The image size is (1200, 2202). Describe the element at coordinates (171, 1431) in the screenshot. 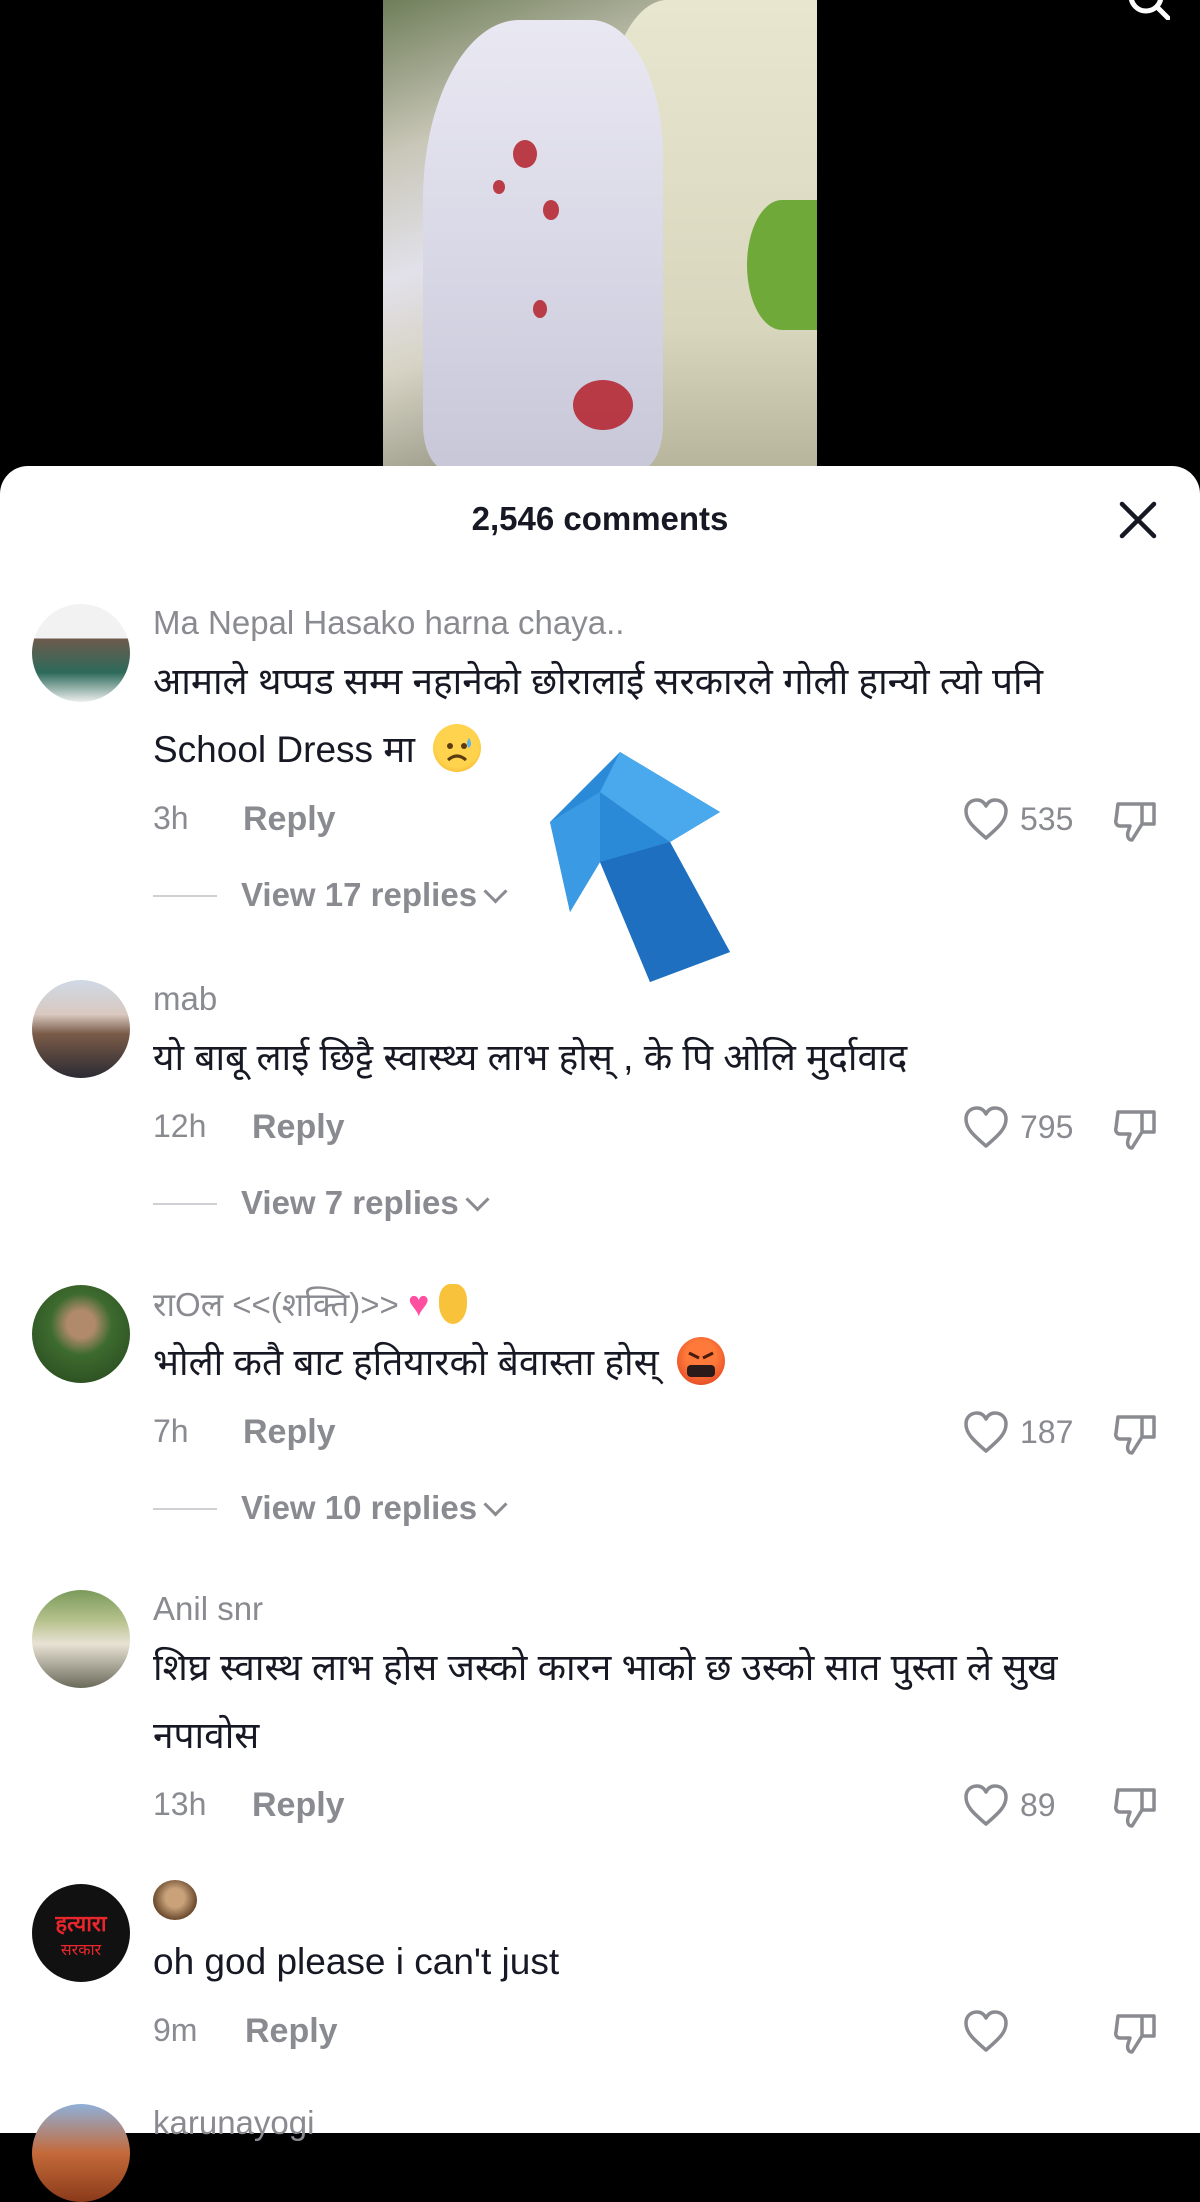

I see `comment-time: 7h` at that location.